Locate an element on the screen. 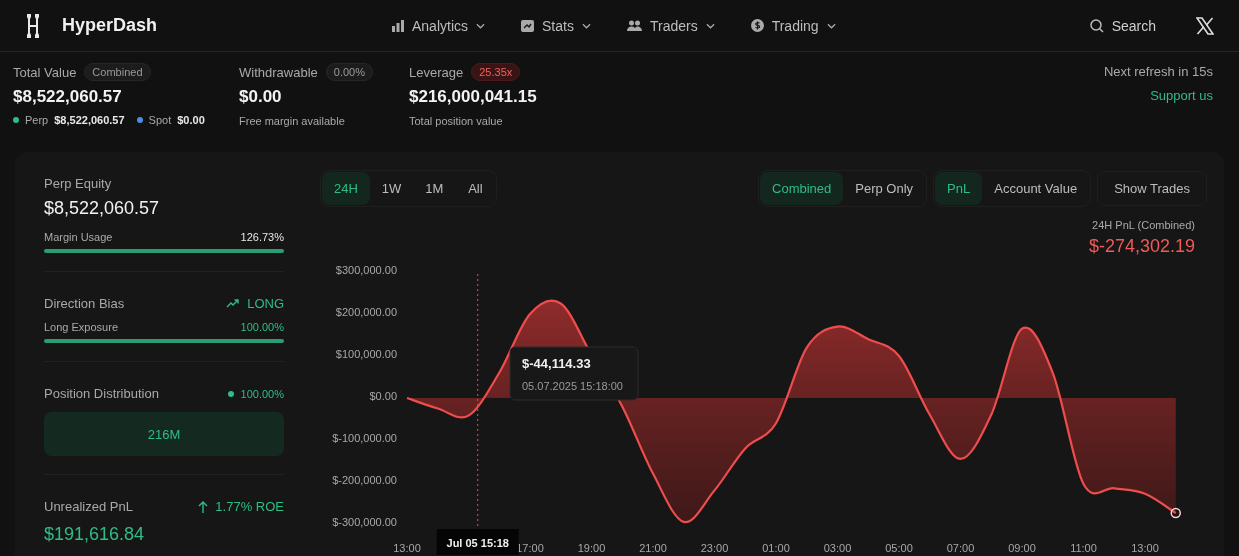  roe-value: 1.77% ROE is located at coordinates (249, 506).